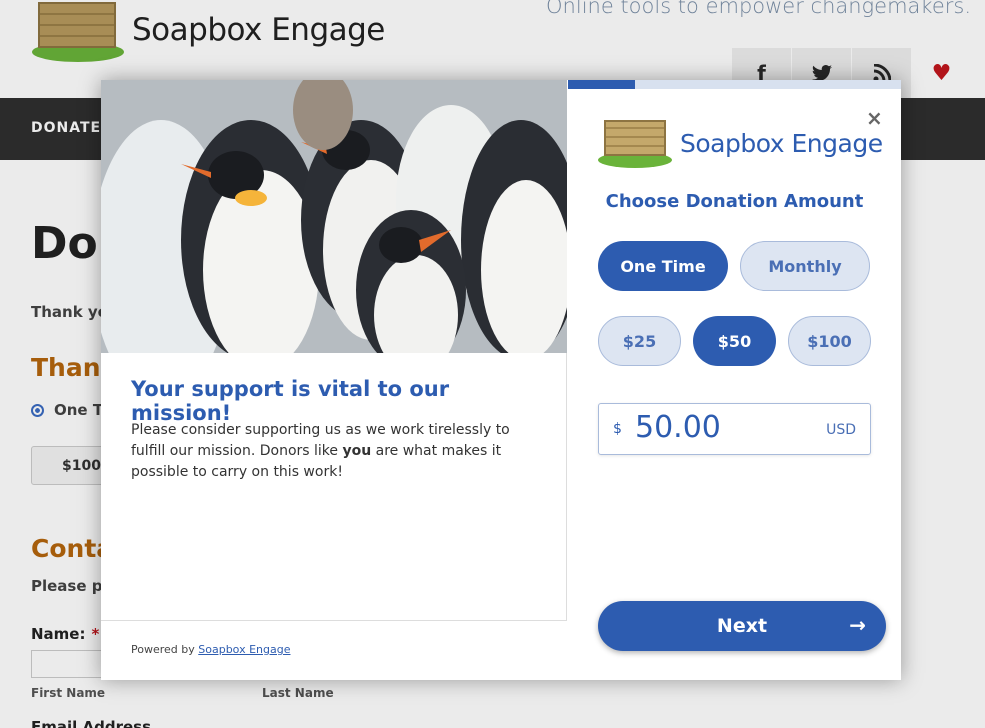  Describe the element at coordinates (734, 341) in the screenshot. I see `amount-50-button: $50` at that location.